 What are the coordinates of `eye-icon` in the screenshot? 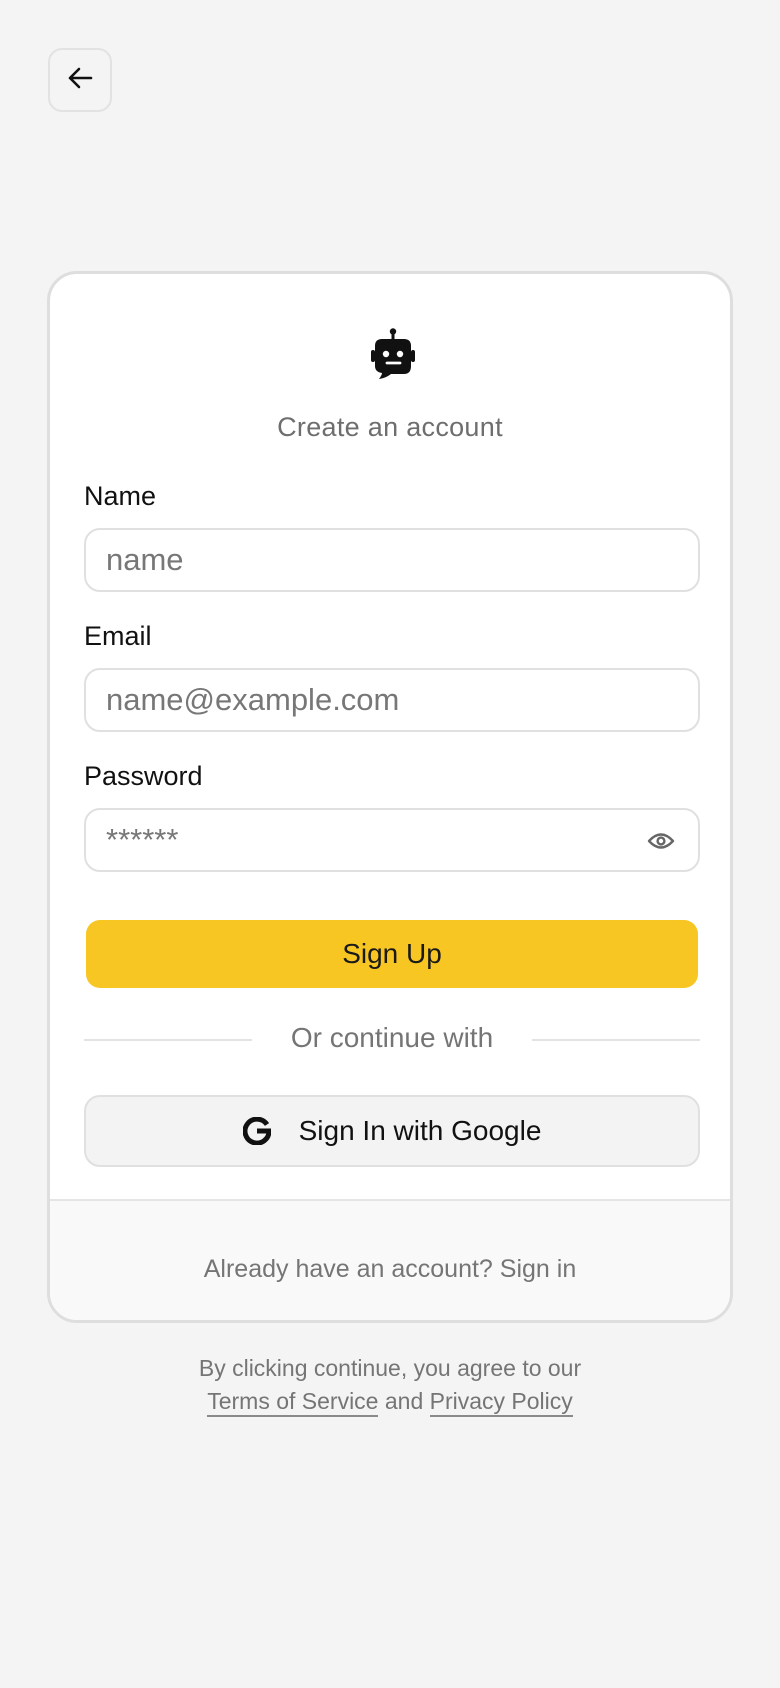 It's located at (661, 841).